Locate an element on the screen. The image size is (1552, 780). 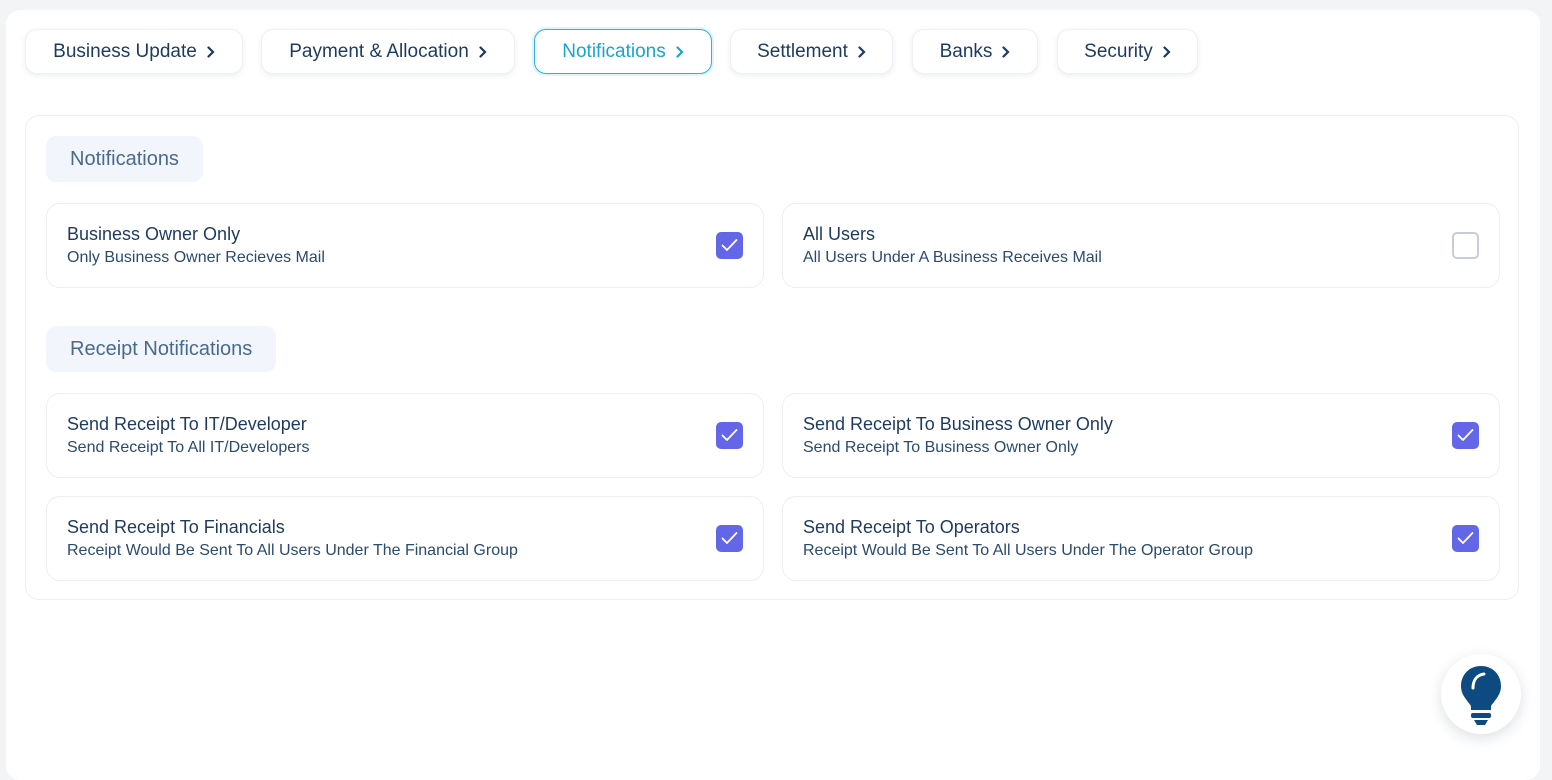
option-description: All Users Under A Business Receives Mail is located at coordinates (952, 257).